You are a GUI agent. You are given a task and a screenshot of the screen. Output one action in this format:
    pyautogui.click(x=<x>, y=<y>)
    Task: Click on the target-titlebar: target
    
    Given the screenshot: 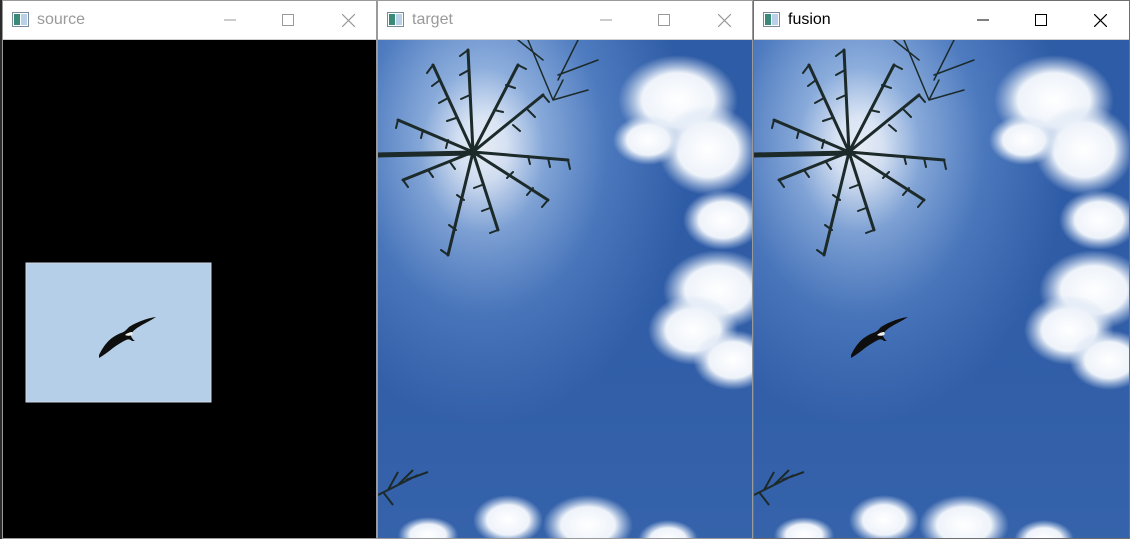 What is the action you would take?
    pyautogui.click(x=565, y=20)
    